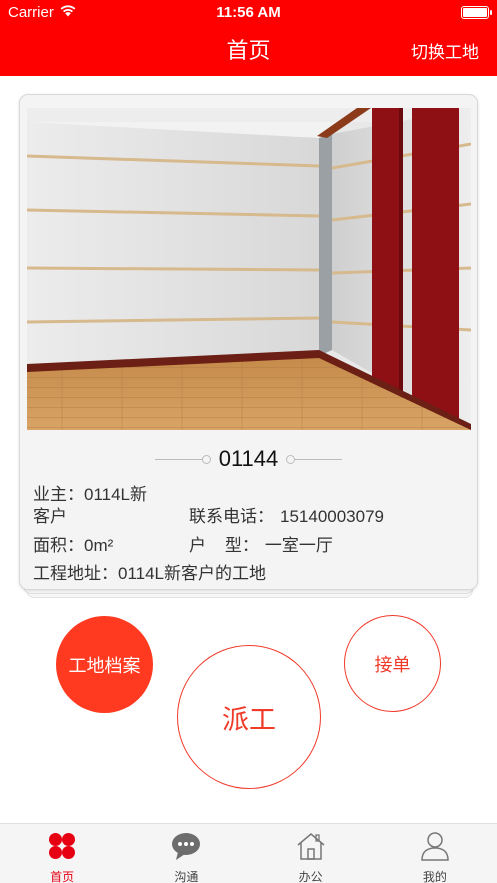 Image resolution: width=497 pixels, height=883 pixels. I want to click on dispatch-button: 派工, so click(249, 717).